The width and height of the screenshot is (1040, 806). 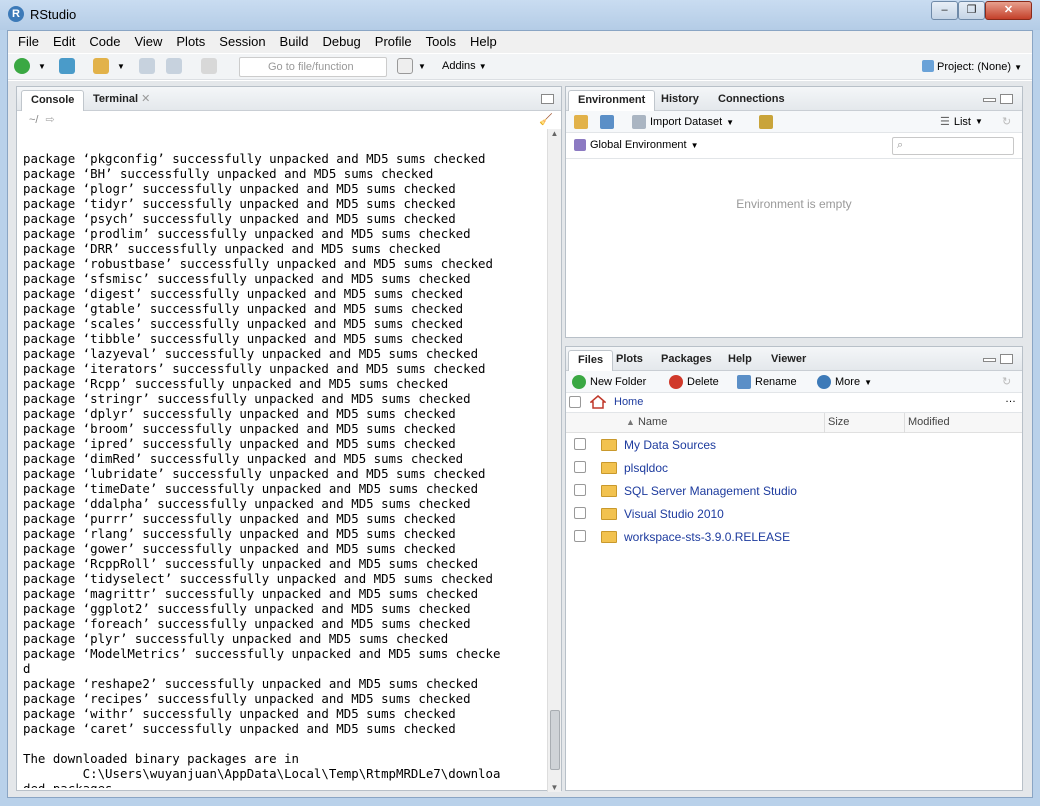 What do you see at coordinates (971, 66) in the screenshot?
I see `project-menu: Project: (None) ▼` at bounding box center [971, 66].